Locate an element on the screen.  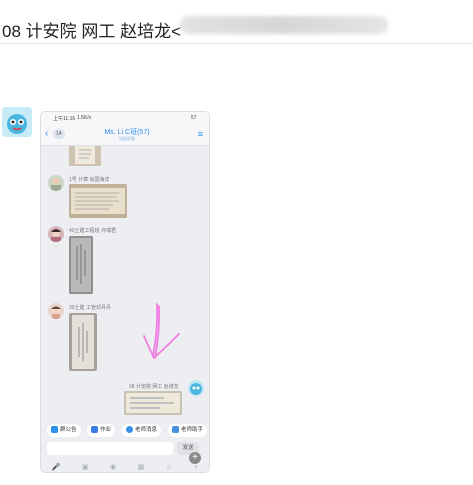
chat-header: 08 计安院 网工 赵培龙< is located at coordinates (236, 22).